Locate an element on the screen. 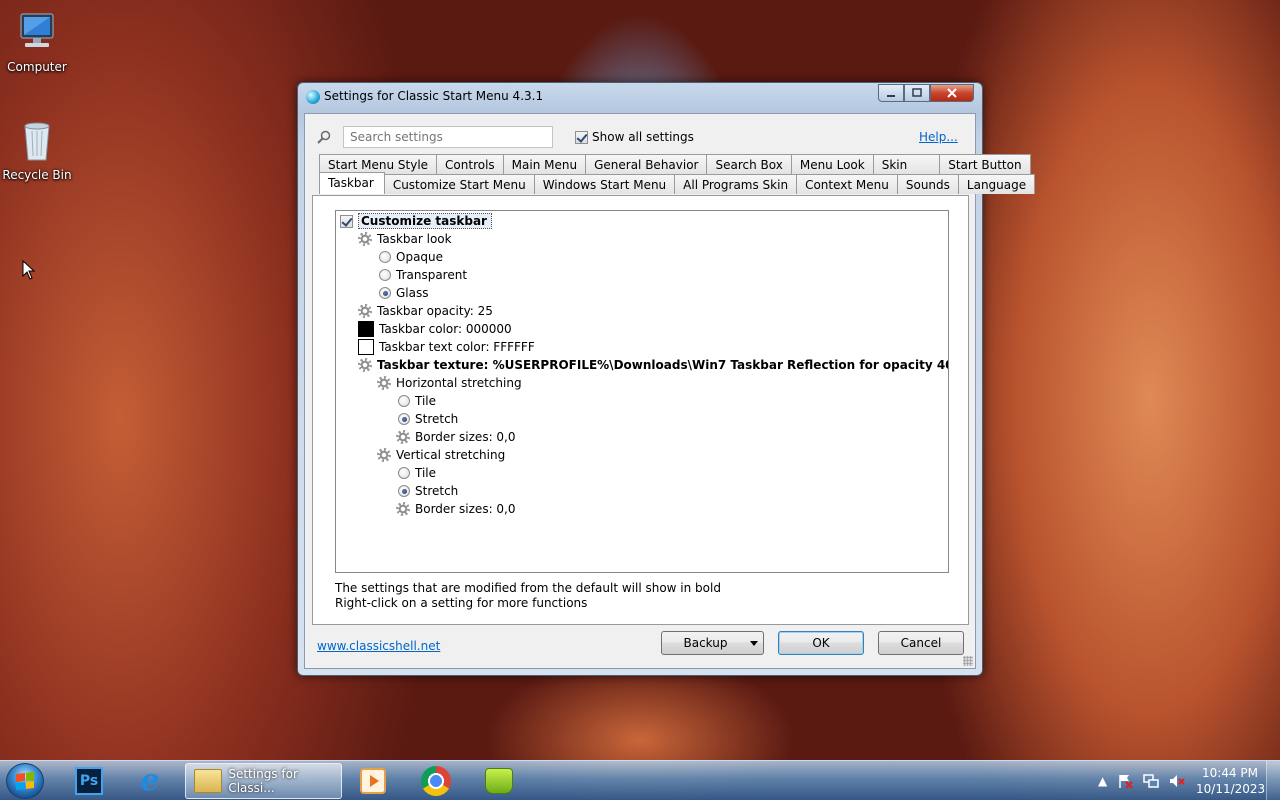 Image resolution: width=1280 pixels, height=800 pixels. cancel-button: Cancel is located at coordinates (921, 643).